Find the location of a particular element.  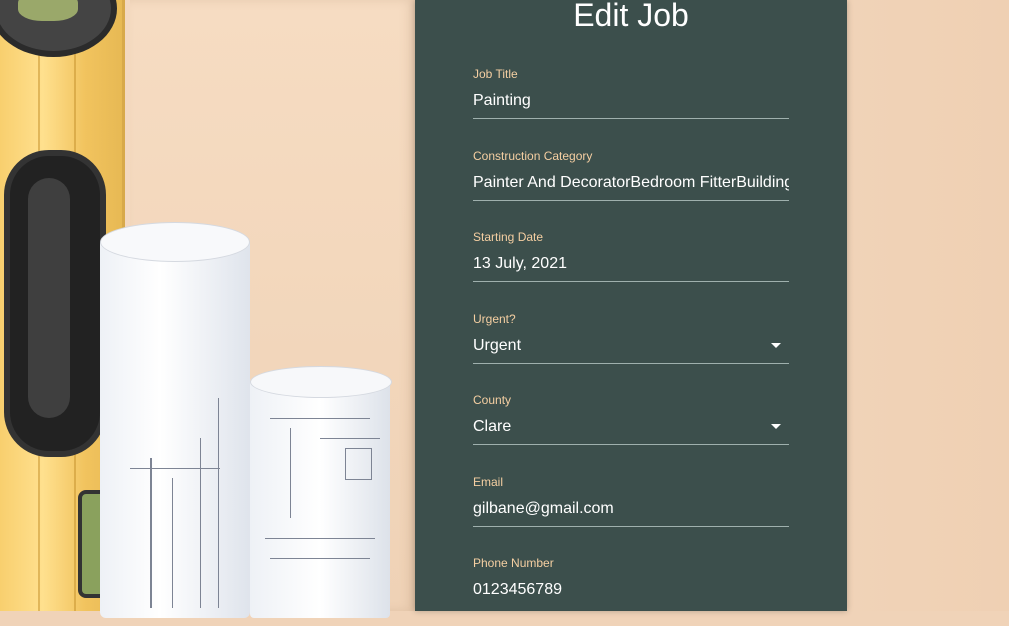

phone-field: Phone Number 0123456789 is located at coordinates (631, 591).